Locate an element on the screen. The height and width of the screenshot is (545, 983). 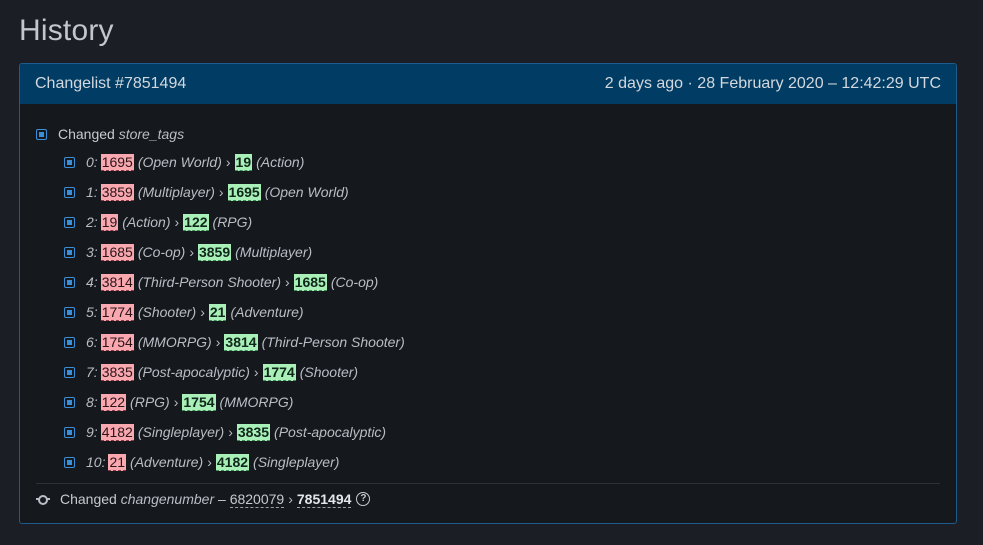
old-tag-name: (RPG) is located at coordinates (150, 402).